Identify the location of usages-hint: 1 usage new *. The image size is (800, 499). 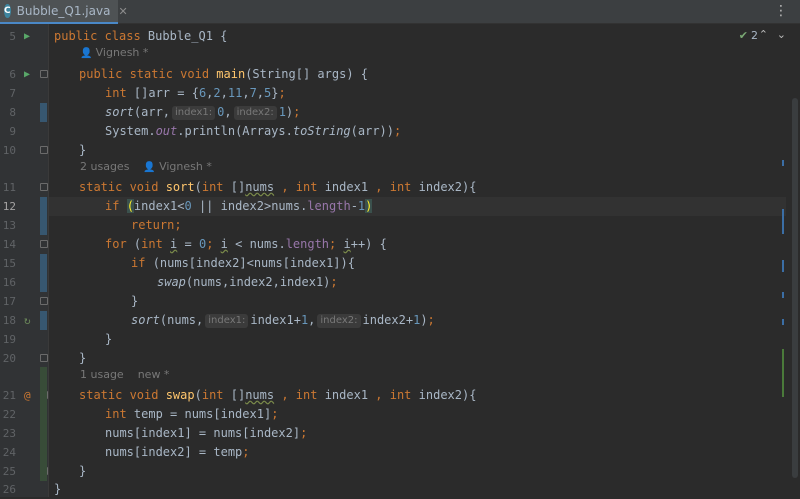
(124, 377).